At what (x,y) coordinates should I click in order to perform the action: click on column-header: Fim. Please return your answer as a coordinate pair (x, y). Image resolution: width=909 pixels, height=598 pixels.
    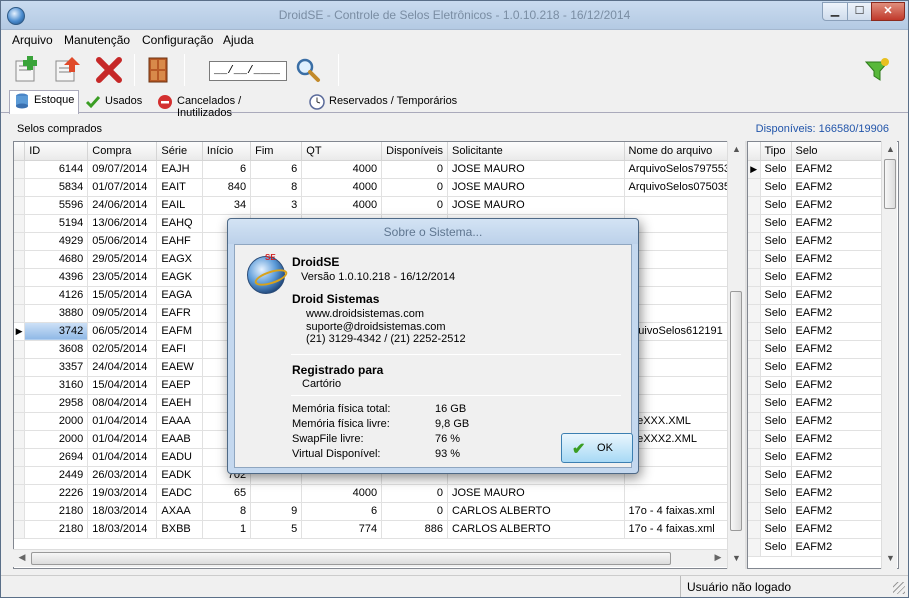
    Looking at the image, I should click on (276, 151).